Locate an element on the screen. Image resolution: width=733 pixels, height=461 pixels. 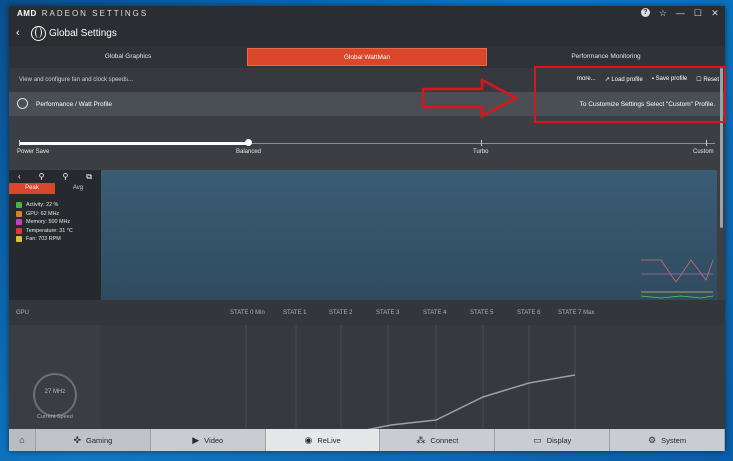
connect-icon: ⁂ is located at coordinates (421, 439).